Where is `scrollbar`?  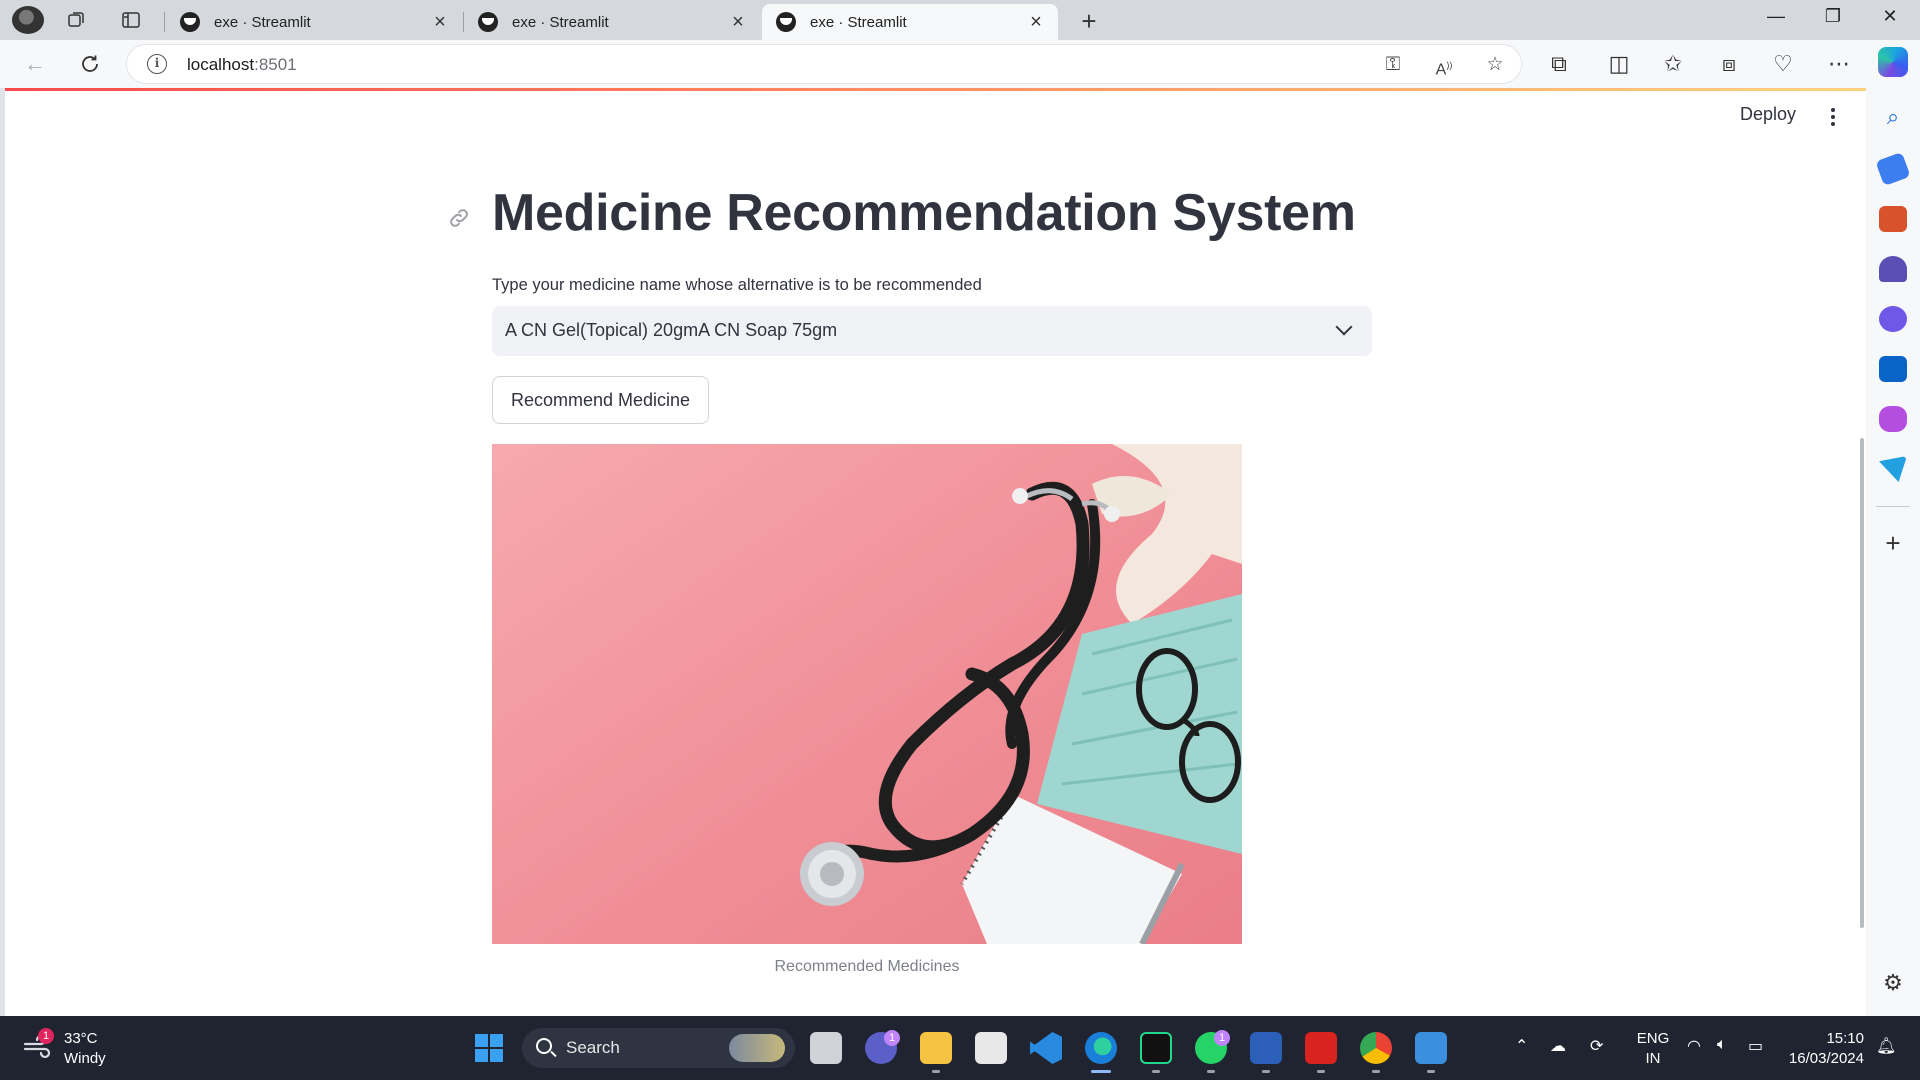
scrollbar is located at coordinates (1862, 683).